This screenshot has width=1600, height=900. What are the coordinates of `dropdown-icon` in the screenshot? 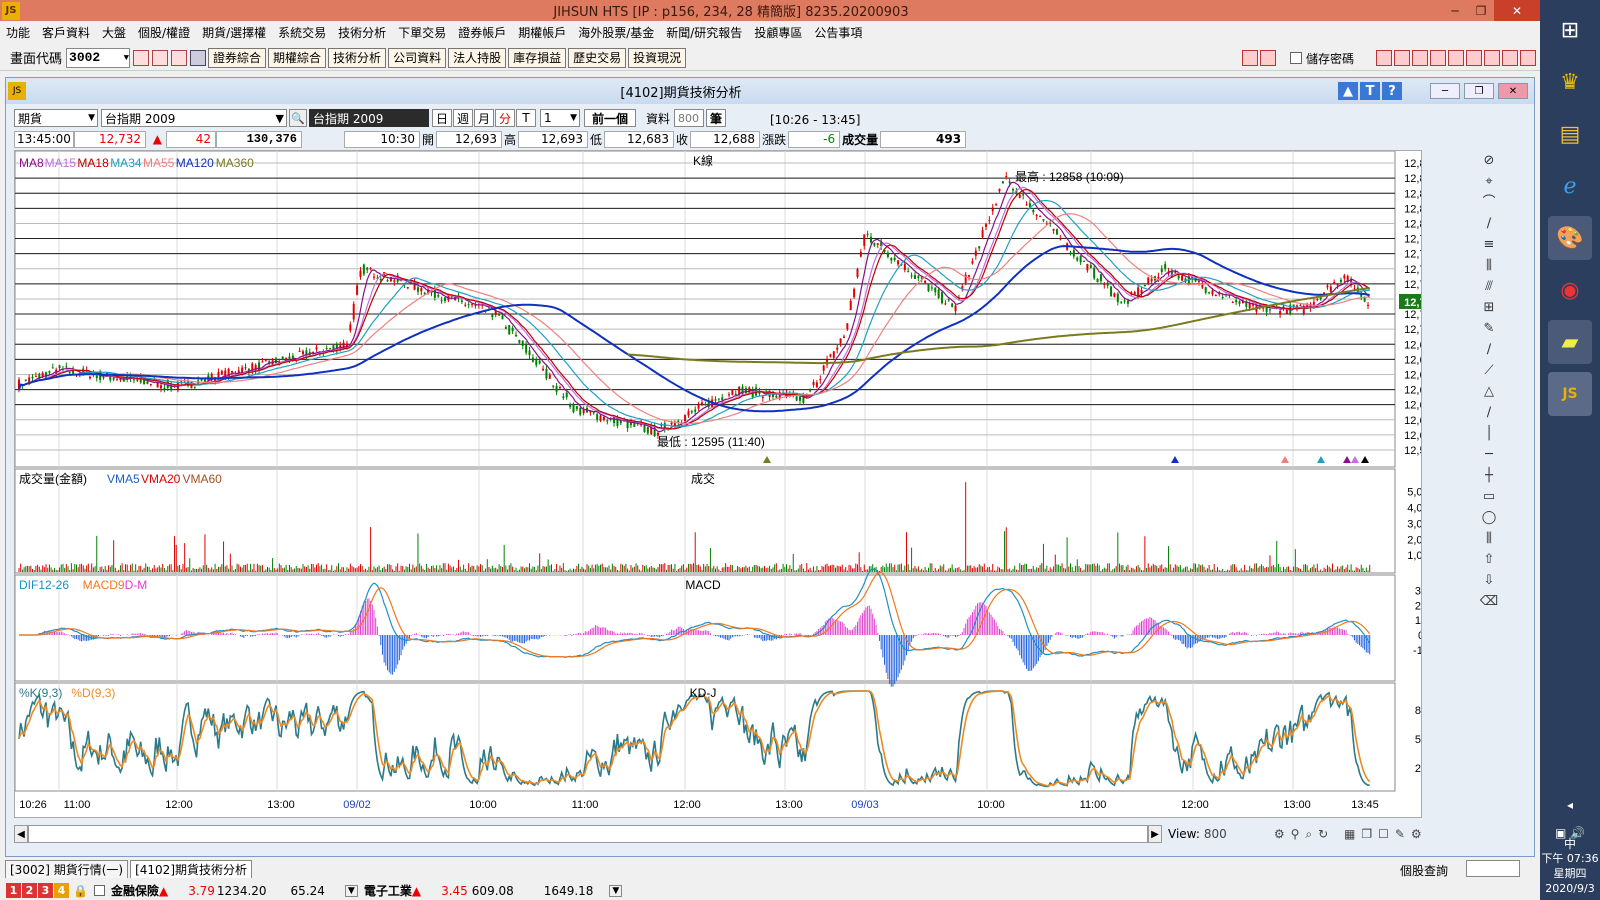 It's located at (198, 57).